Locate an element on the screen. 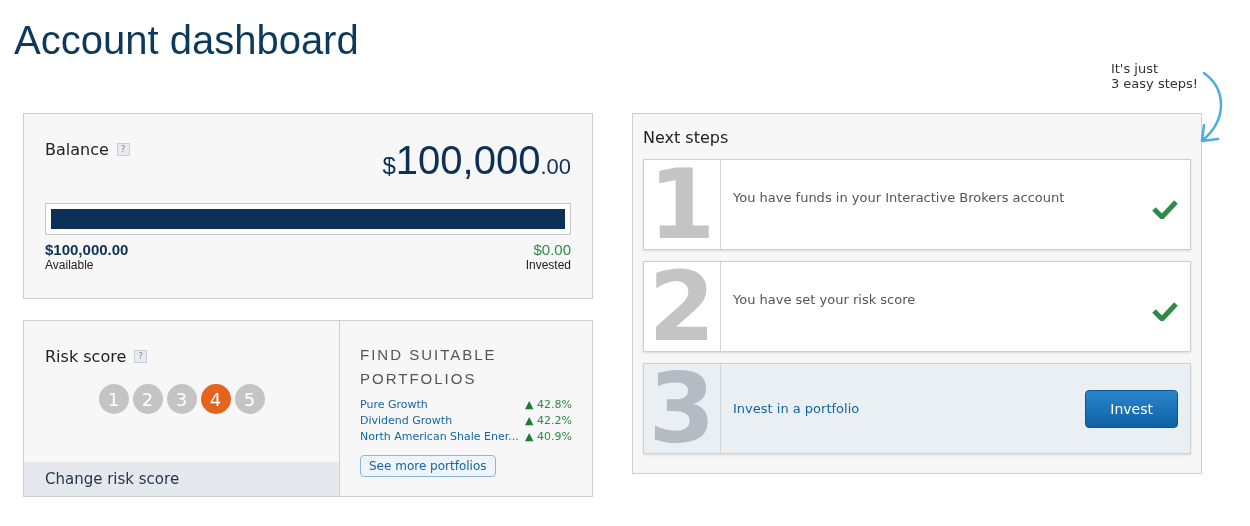  step-number: 2 is located at coordinates (682, 306).